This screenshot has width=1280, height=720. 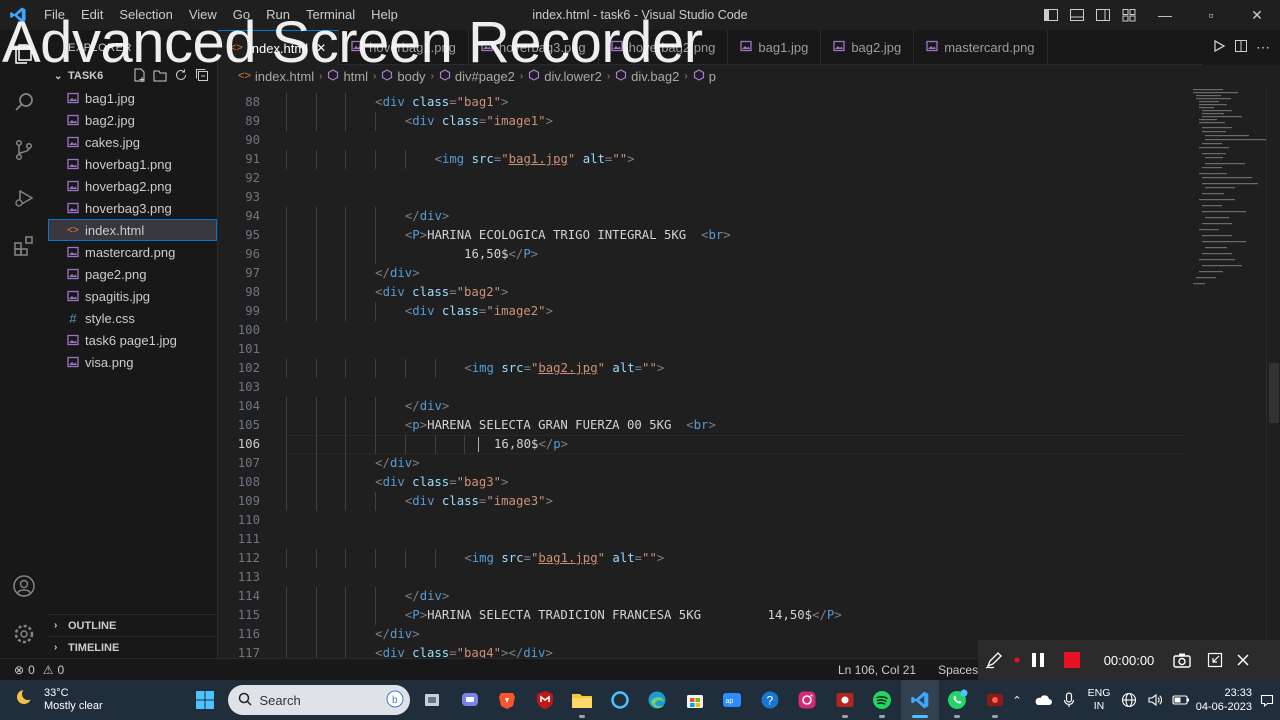 I want to click on teams-chat-icon, so click(x=470, y=700).